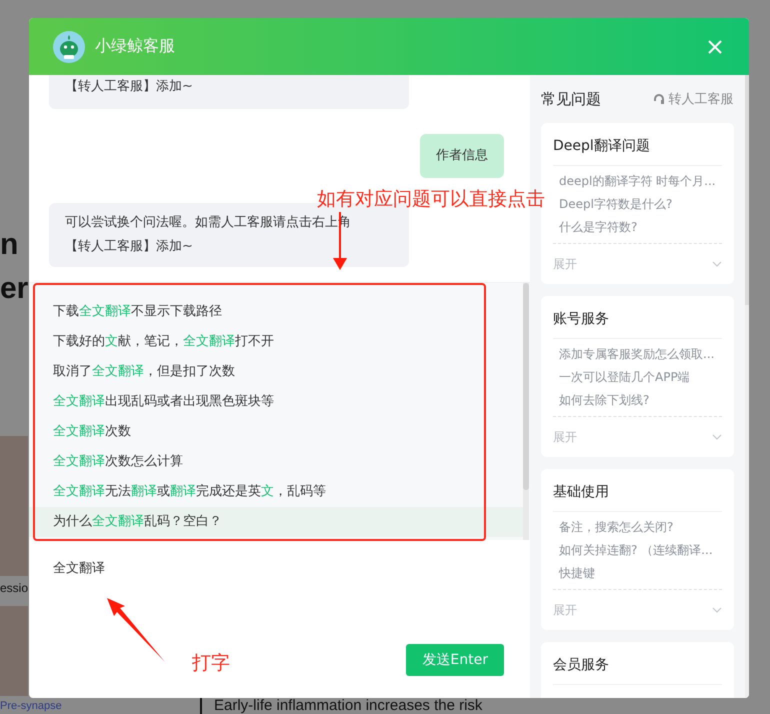  What do you see at coordinates (14, 288) in the screenshot?
I see `background-text: er` at bounding box center [14, 288].